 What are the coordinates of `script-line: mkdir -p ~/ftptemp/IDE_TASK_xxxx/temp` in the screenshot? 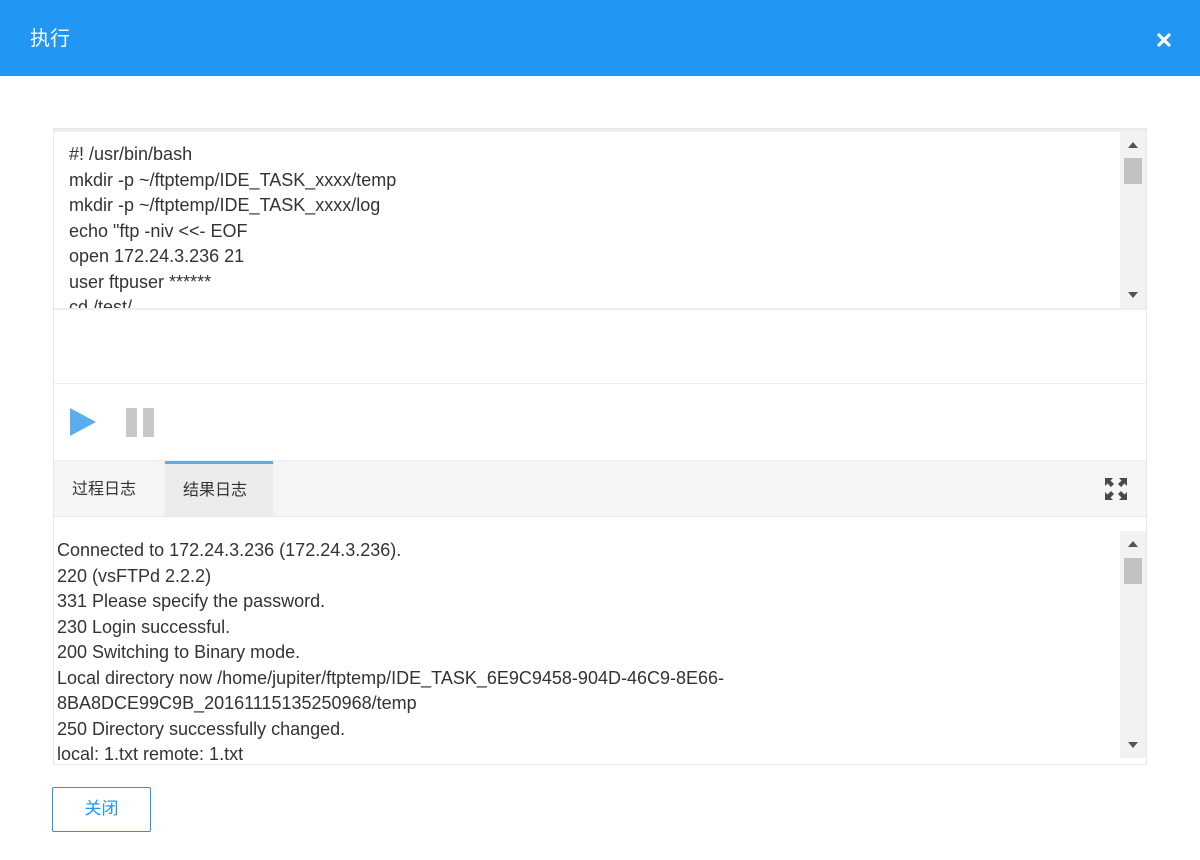 It's located at (233, 179).